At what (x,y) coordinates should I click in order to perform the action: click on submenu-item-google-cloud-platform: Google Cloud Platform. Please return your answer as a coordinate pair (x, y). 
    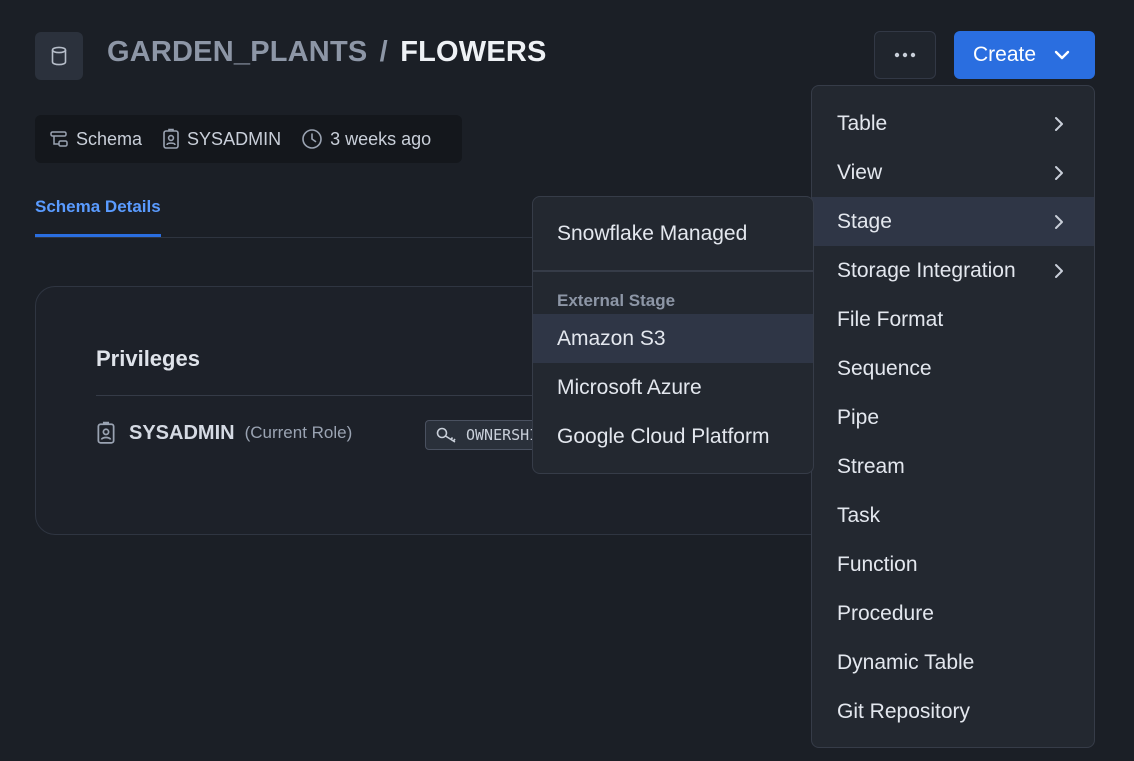
    Looking at the image, I should click on (673, 436).